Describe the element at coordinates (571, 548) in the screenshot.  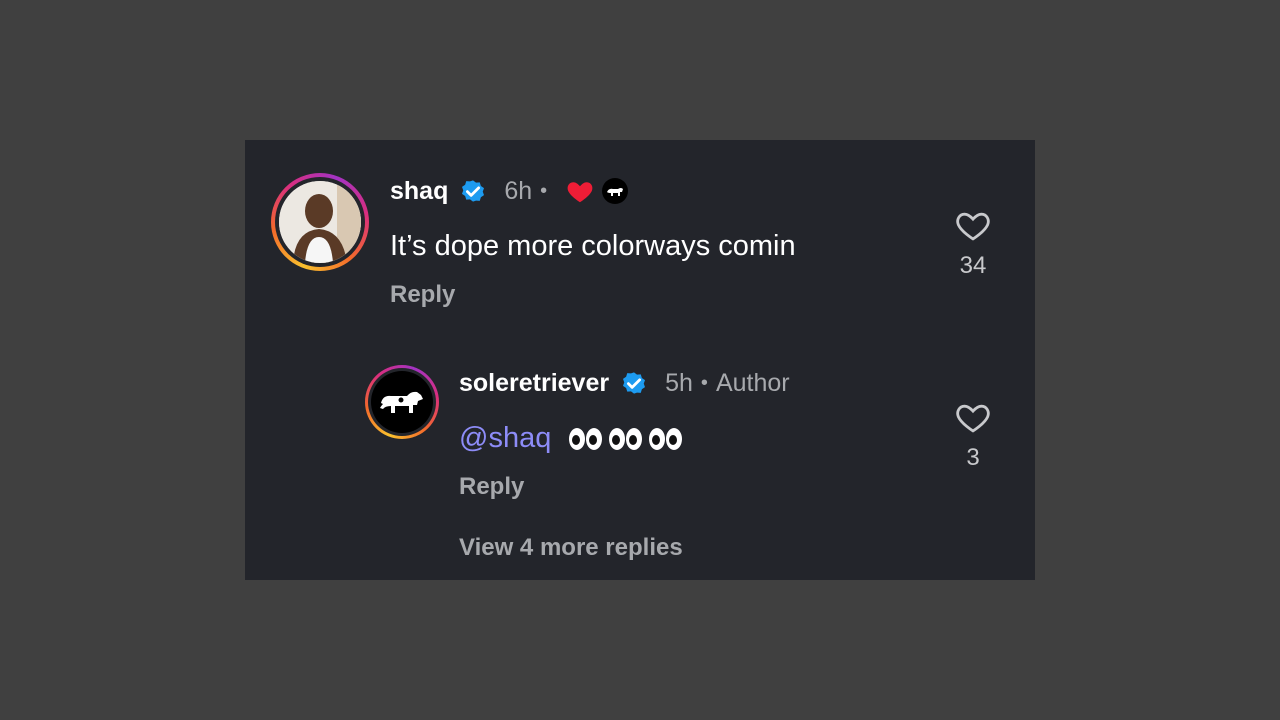
I see `view-more-replies-link: View 4 more replies` at that location.